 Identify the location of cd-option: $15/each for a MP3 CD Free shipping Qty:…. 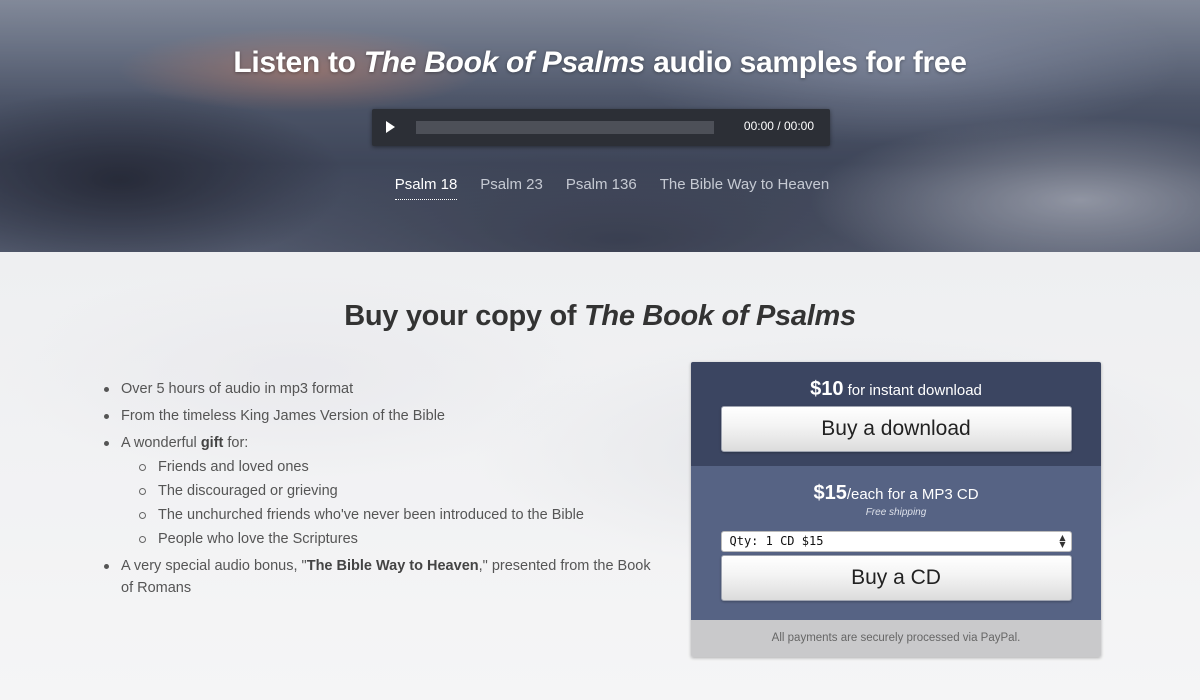
(896, 543).